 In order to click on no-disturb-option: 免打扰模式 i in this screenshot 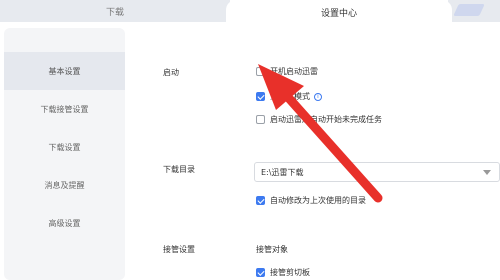, I will do `click(289, 96)`.